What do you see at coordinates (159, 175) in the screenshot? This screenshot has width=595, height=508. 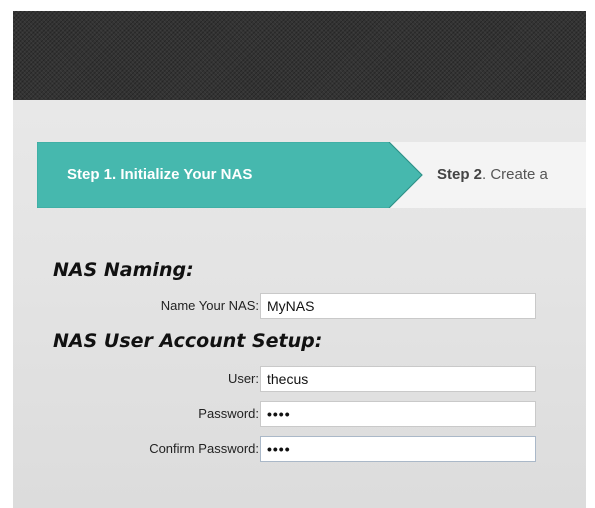 I see `step1-label: Step 1. Initialize Your NAS` at bounding box center [159, 175].